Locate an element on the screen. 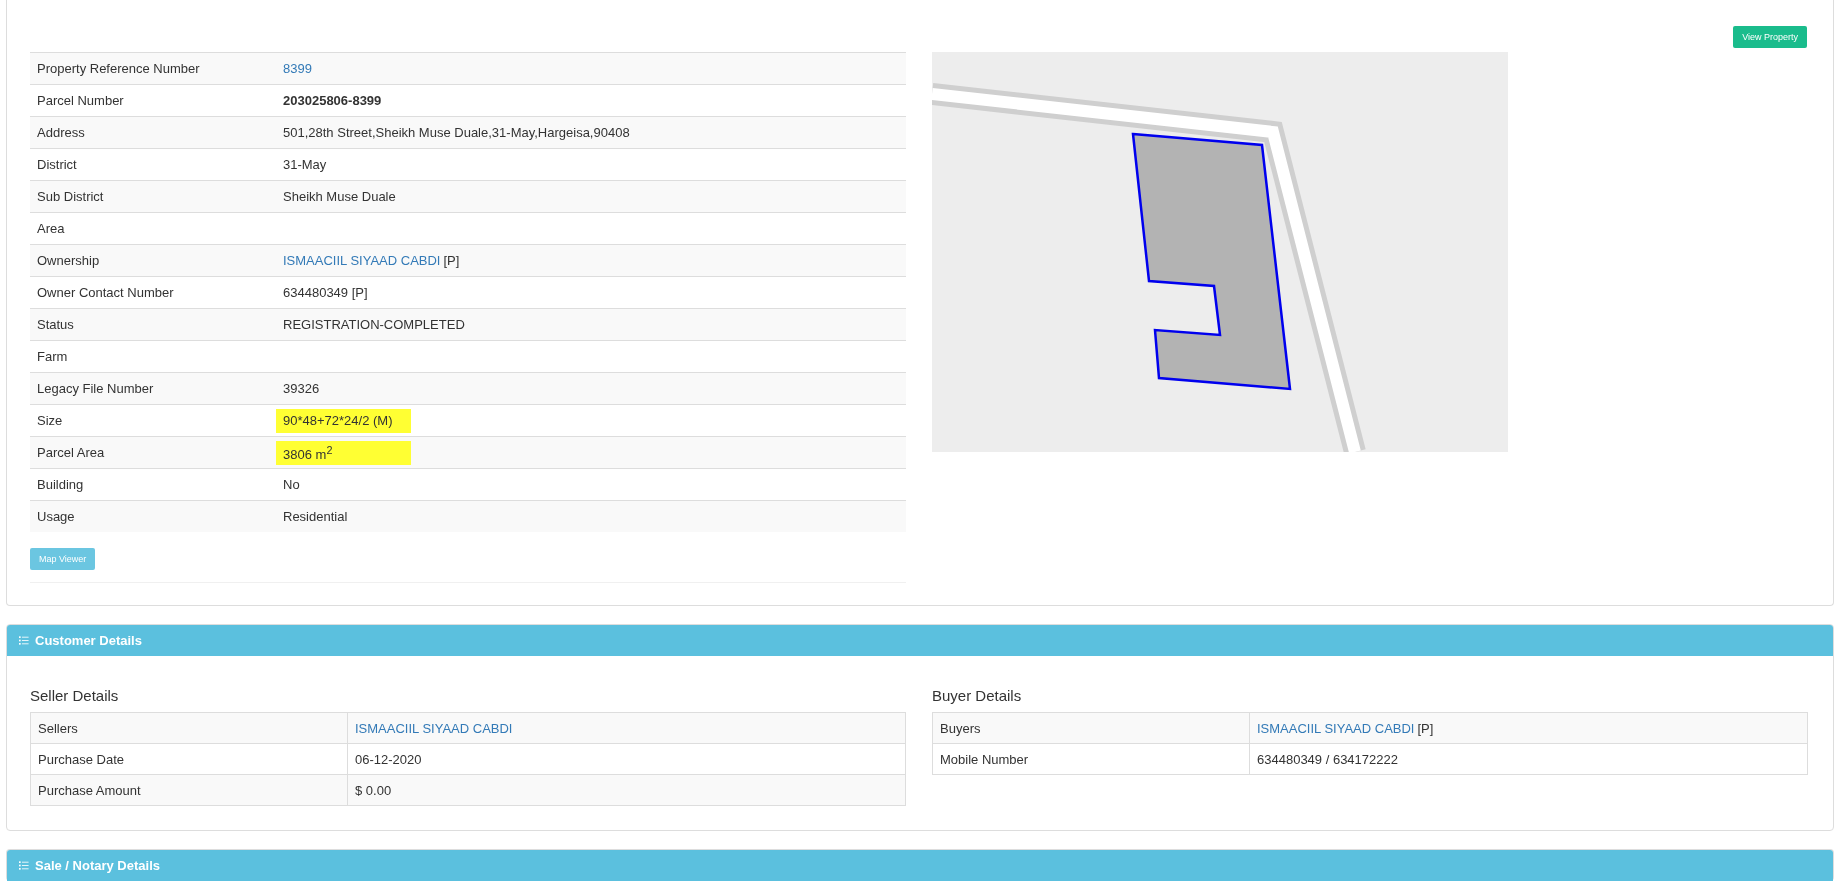 The image size is (1844, 886). field-label: Purchase Amount is located at coordinates (189, 790).